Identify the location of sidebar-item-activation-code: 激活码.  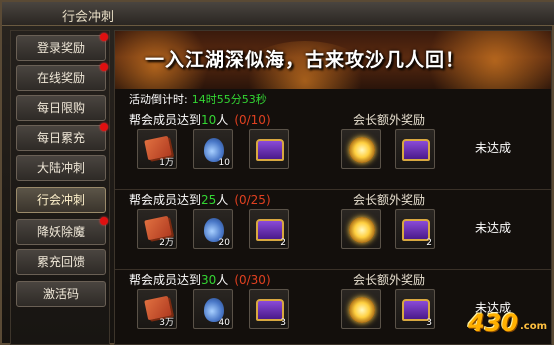
(61, 294).